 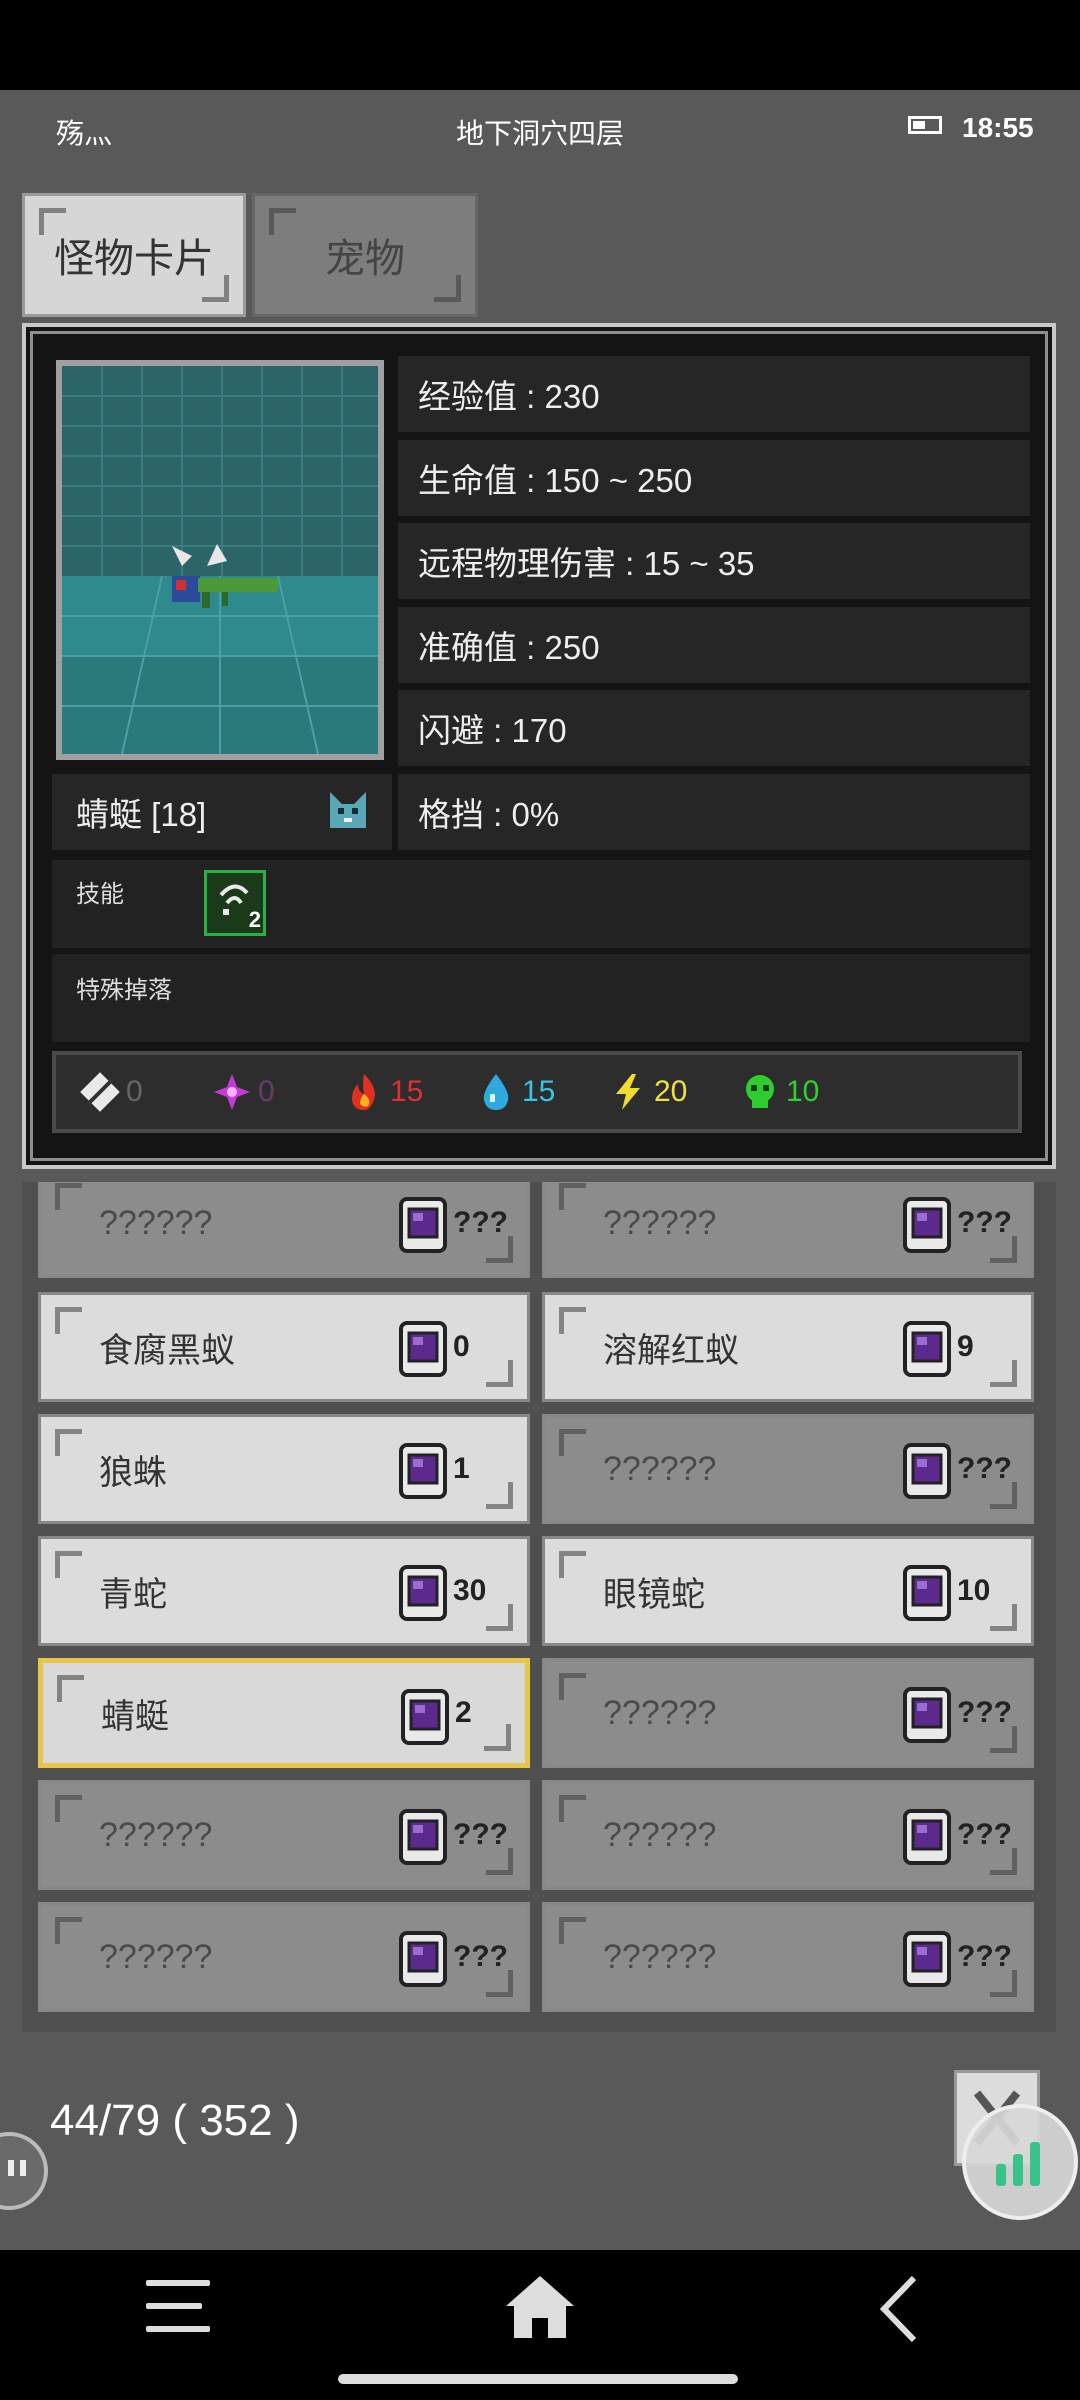 I want to click on cat-pet-icon, so click(x=348, y=810).